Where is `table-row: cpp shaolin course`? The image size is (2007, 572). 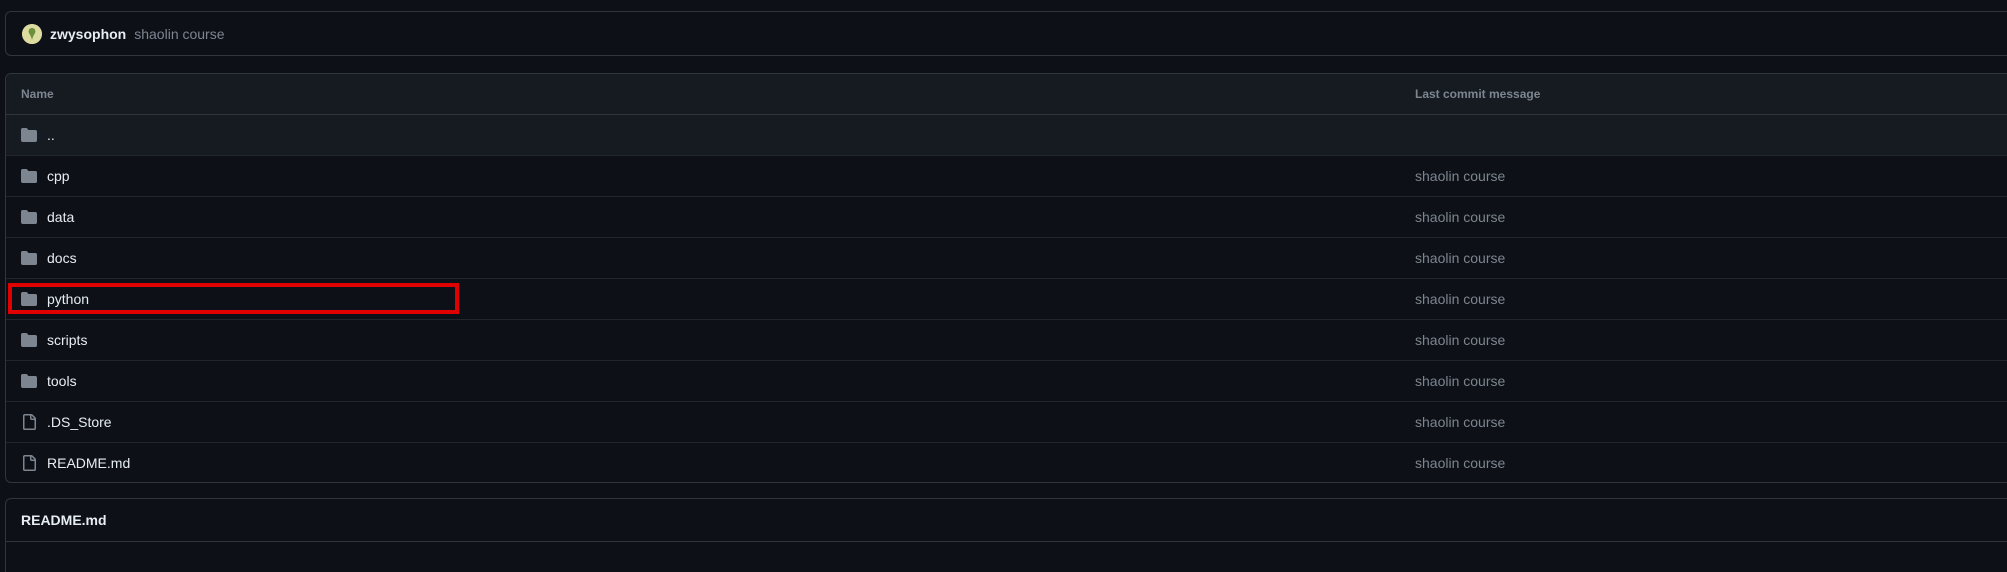
table-row: cpp shaolin course is located at coordinates (1006, 176).